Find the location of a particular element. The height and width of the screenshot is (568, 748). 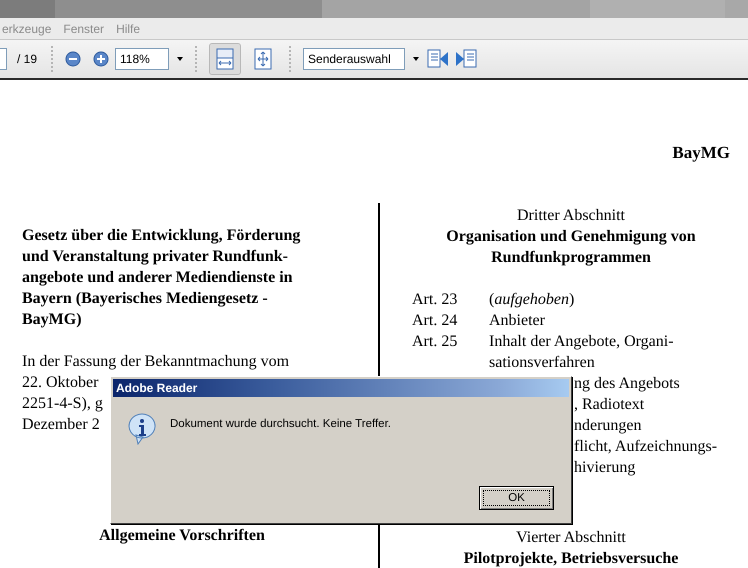

fit-page-icon is located at coordinates (263, 59).